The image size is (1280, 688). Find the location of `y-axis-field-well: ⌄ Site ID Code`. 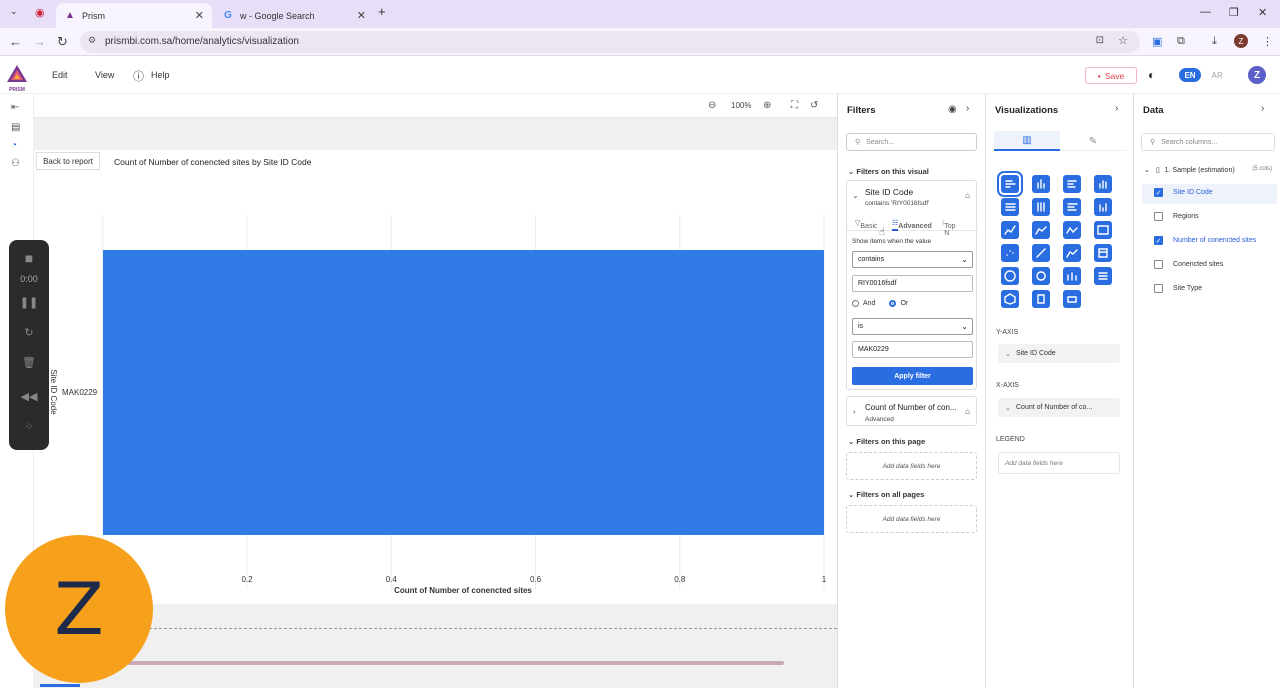

y-axis-field-well: ⌄ Site ID Code is located at coordinates (1059, 353).